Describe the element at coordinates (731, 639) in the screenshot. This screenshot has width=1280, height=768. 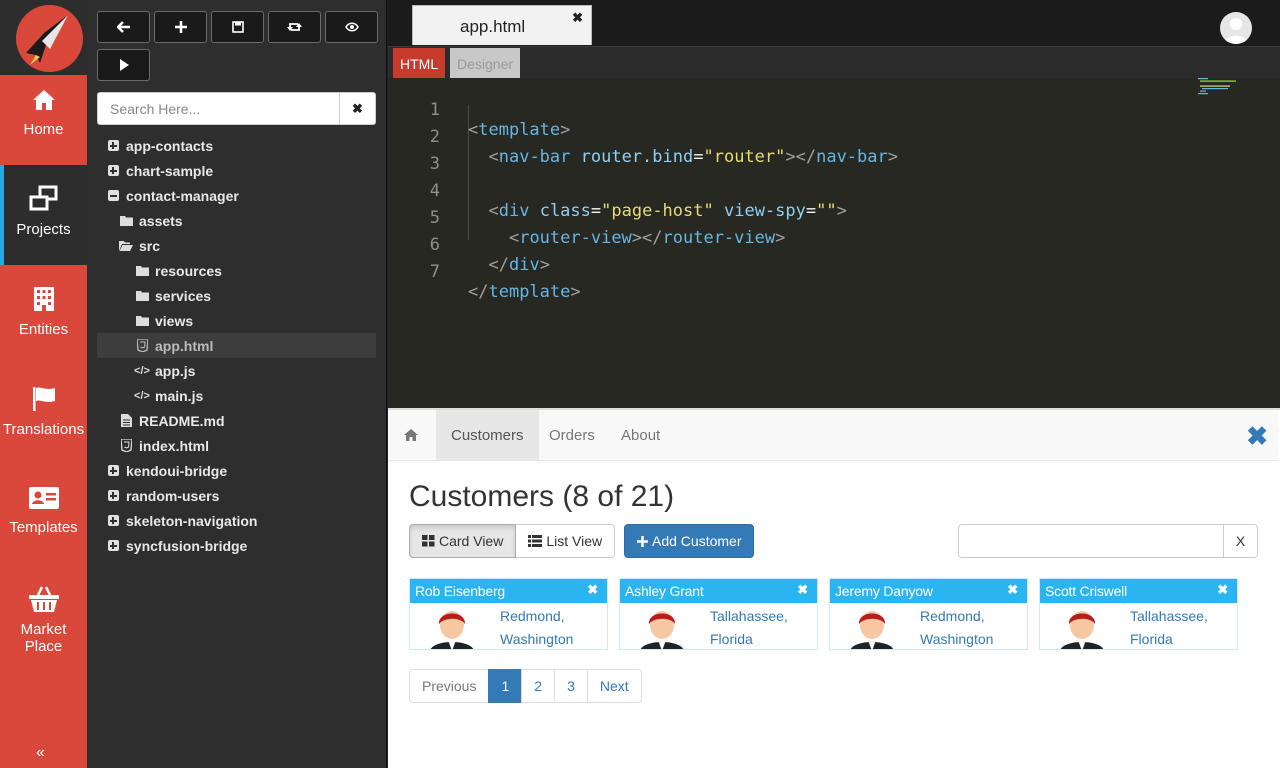
I see `customer-state: Florida` at that location.